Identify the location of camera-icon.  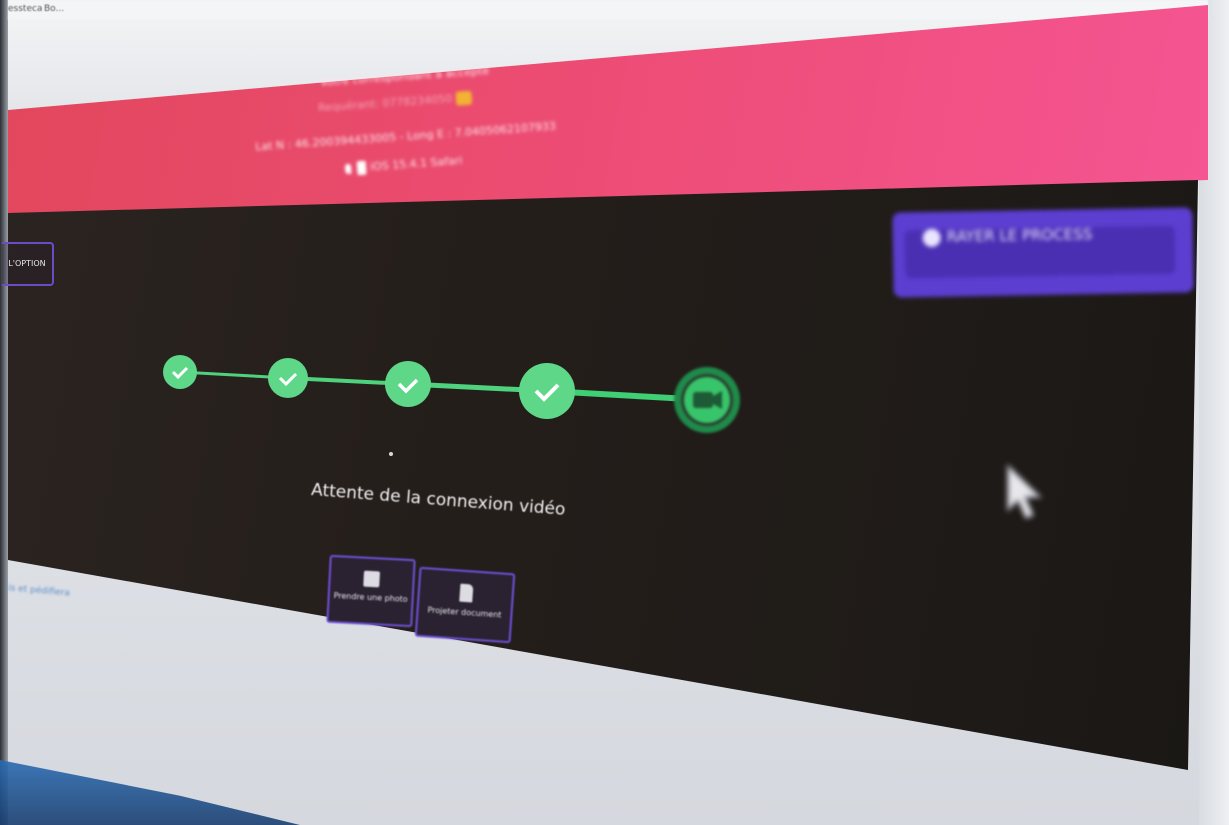
(372, 579).